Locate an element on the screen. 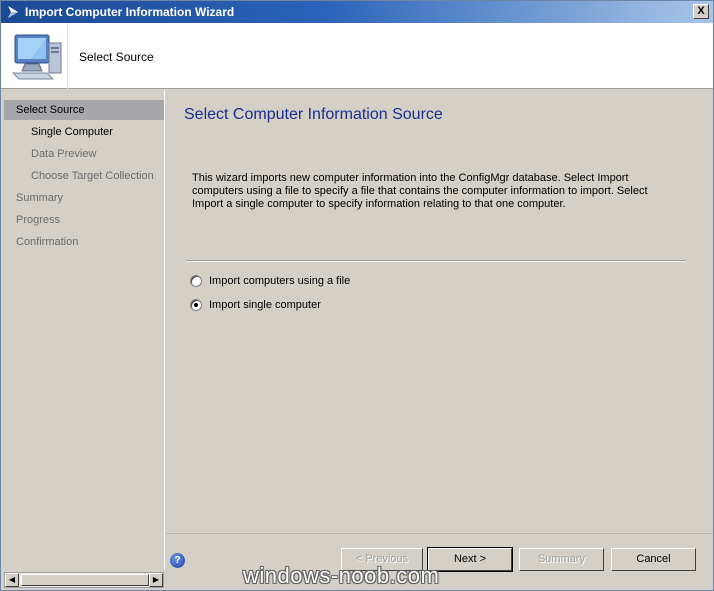 The height and width of the screenshot is (591, 714). window-title: Import Computer Information Wizard is located at coordinates (130, 12).